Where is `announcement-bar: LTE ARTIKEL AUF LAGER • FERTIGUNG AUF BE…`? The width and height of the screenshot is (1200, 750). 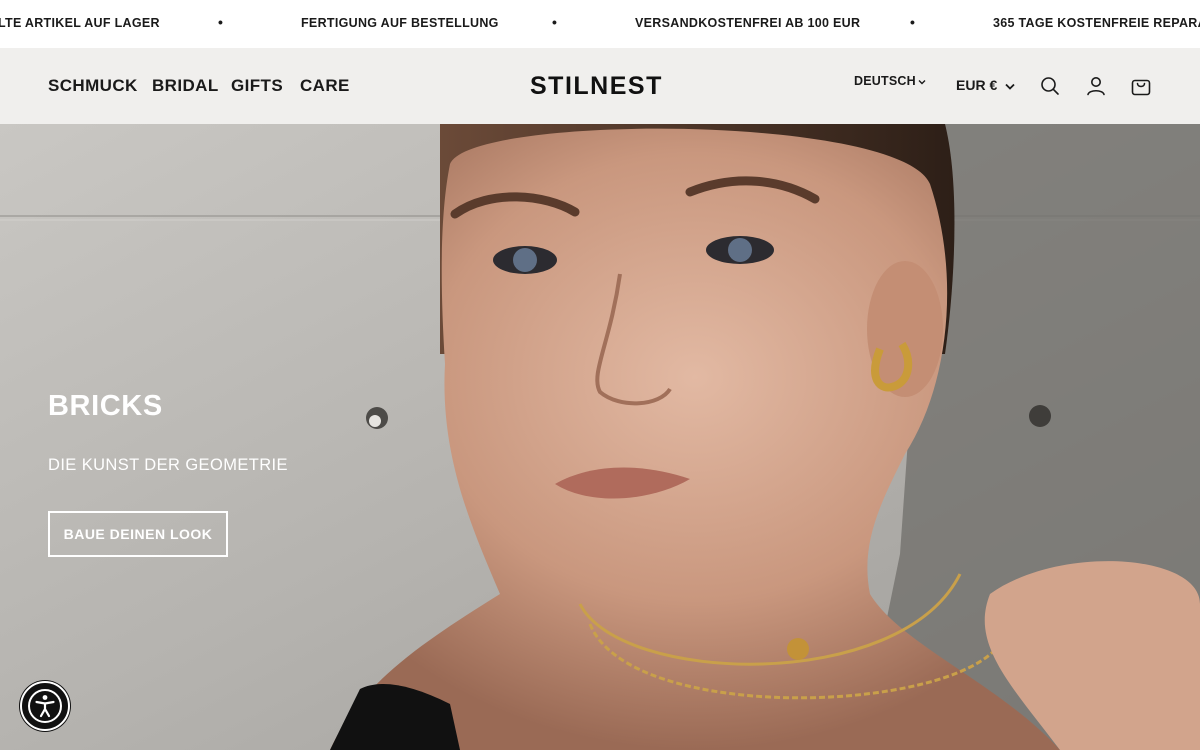
announcement-bar: LTE ARTIKEL AUF LAGER • FERTIGUNG AUF BE… is located at coordinates (600, 24).